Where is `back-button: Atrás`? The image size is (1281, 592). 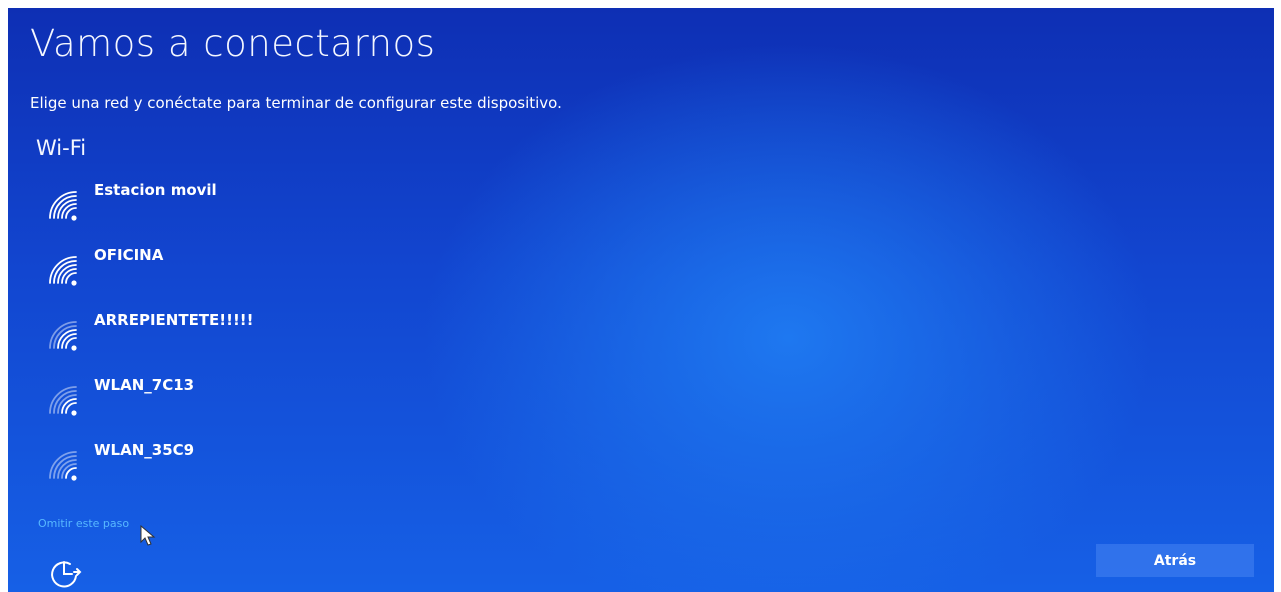 back-button: Atrás is located at coordinates (1175, 560).